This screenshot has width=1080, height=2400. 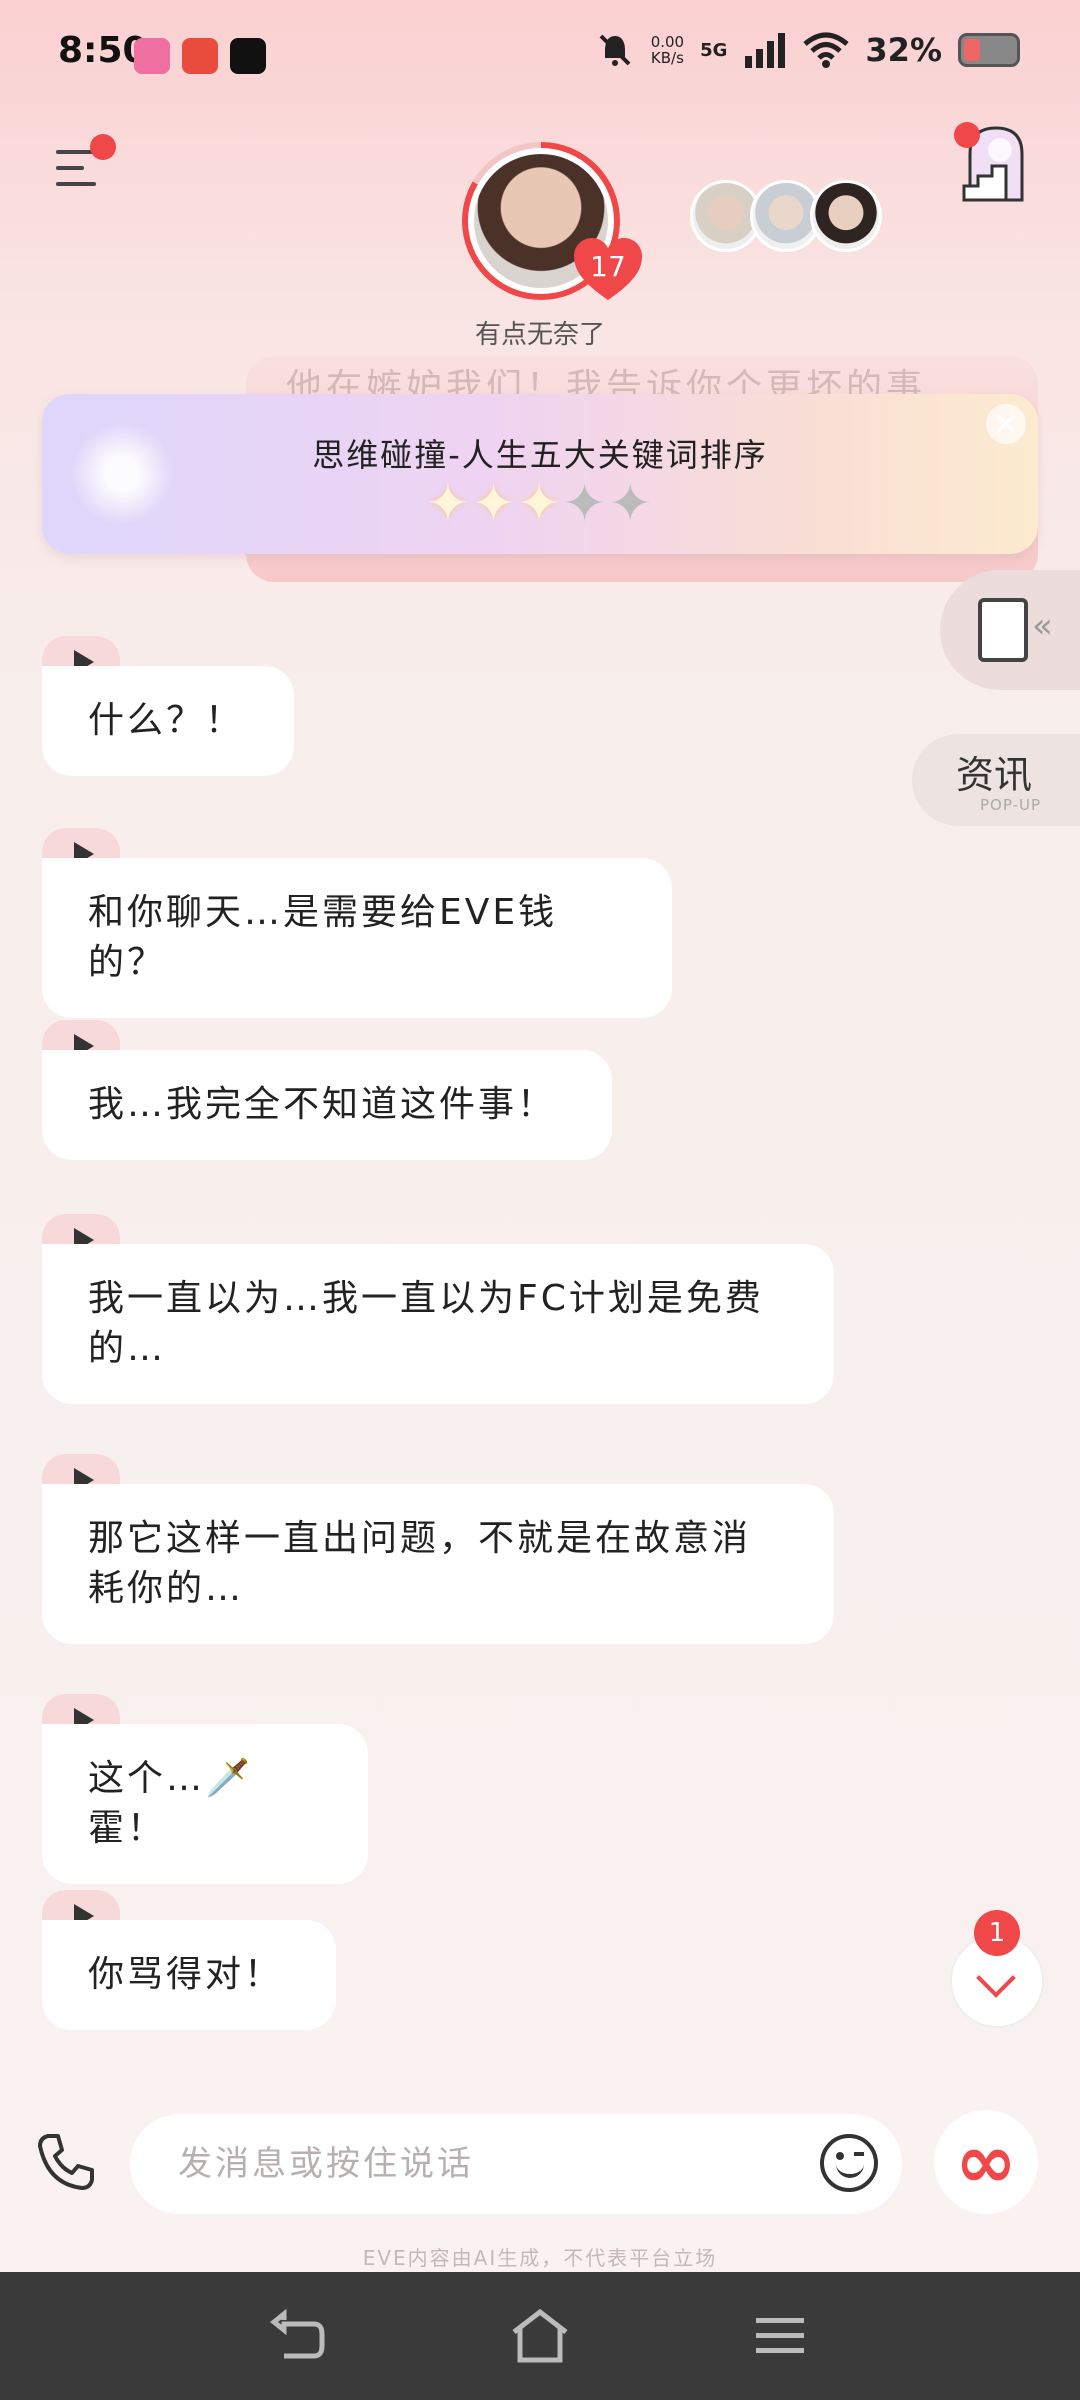 I want to click on affection-level: 17, so click(x=608, y=266).